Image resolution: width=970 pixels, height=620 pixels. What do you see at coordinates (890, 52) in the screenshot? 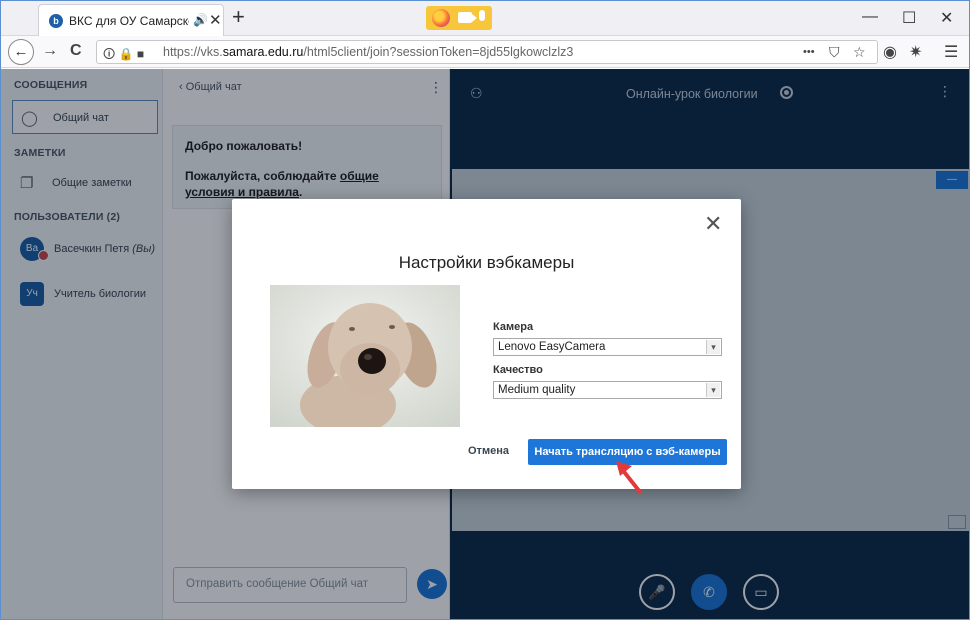
I see `account-icon: ◉` at bounding box center [890, 52].